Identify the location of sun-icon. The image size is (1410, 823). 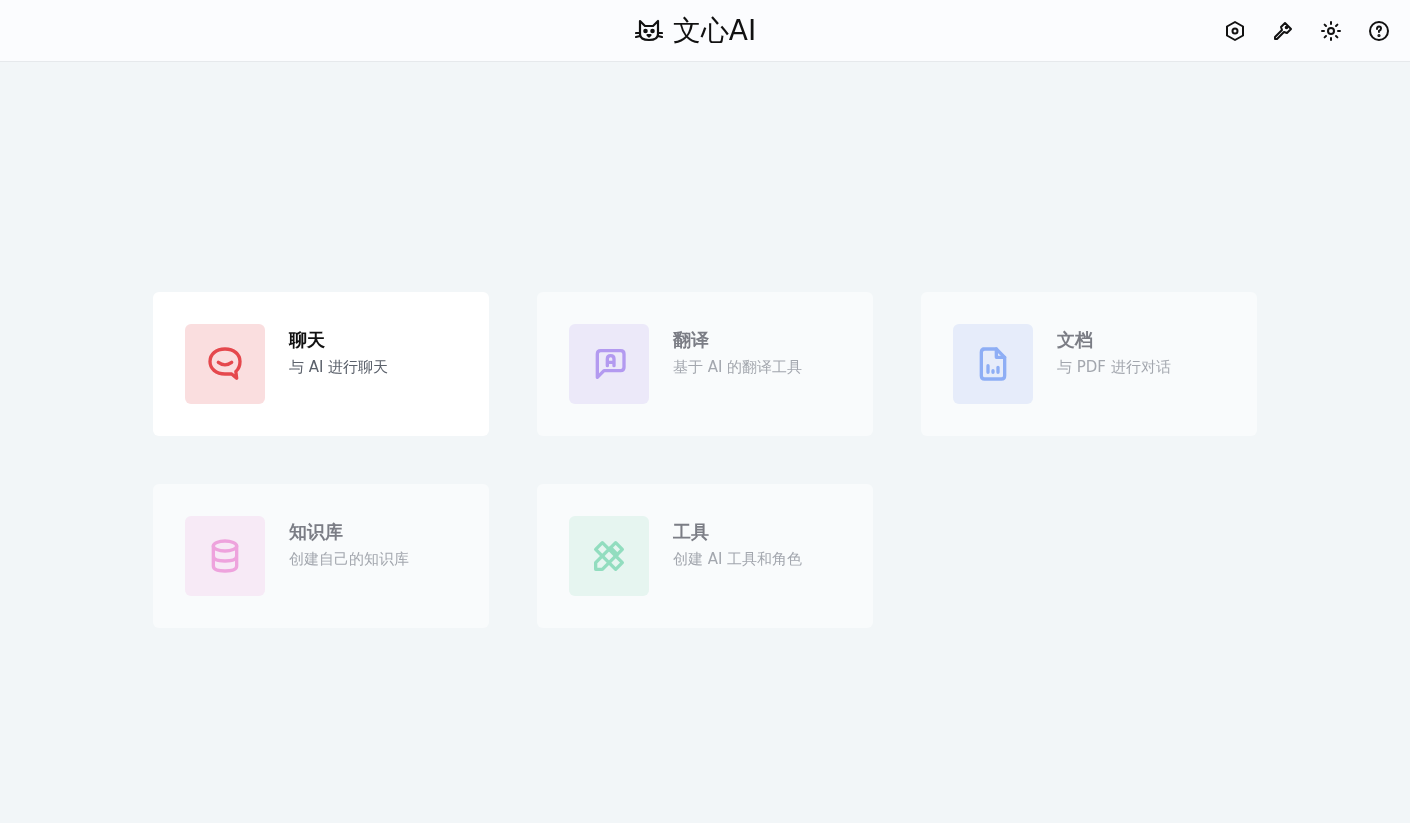
(1331, 30).